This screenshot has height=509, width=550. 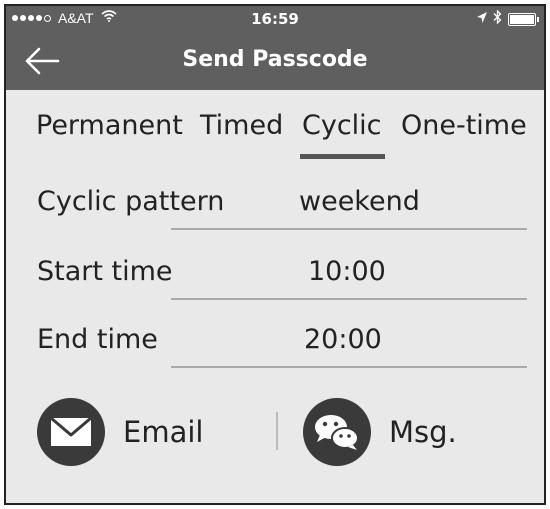 What do you see at coordinates (337, 432) in the screenshot?
I see `chat-bubbles-icon` at bounding box center [337, 432].